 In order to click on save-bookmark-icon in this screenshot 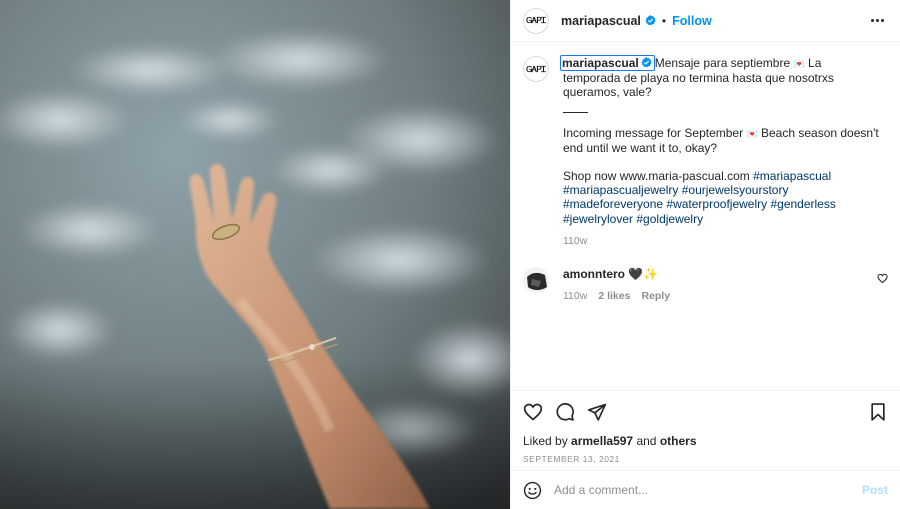, I will do `click(878, 412)`.